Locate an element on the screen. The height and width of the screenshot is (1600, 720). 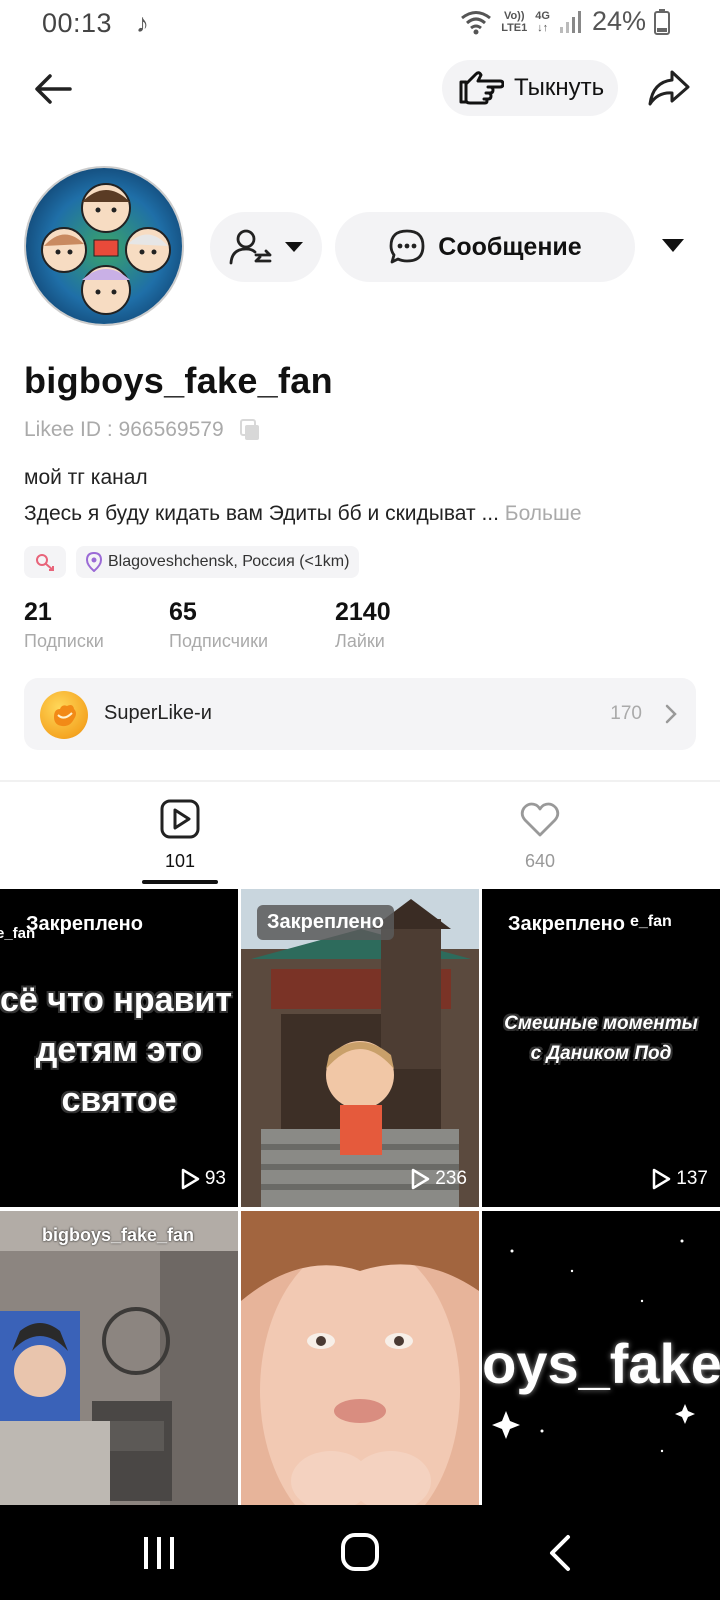
stat-following: 21 Подписки is located at coordinates (64, 625).